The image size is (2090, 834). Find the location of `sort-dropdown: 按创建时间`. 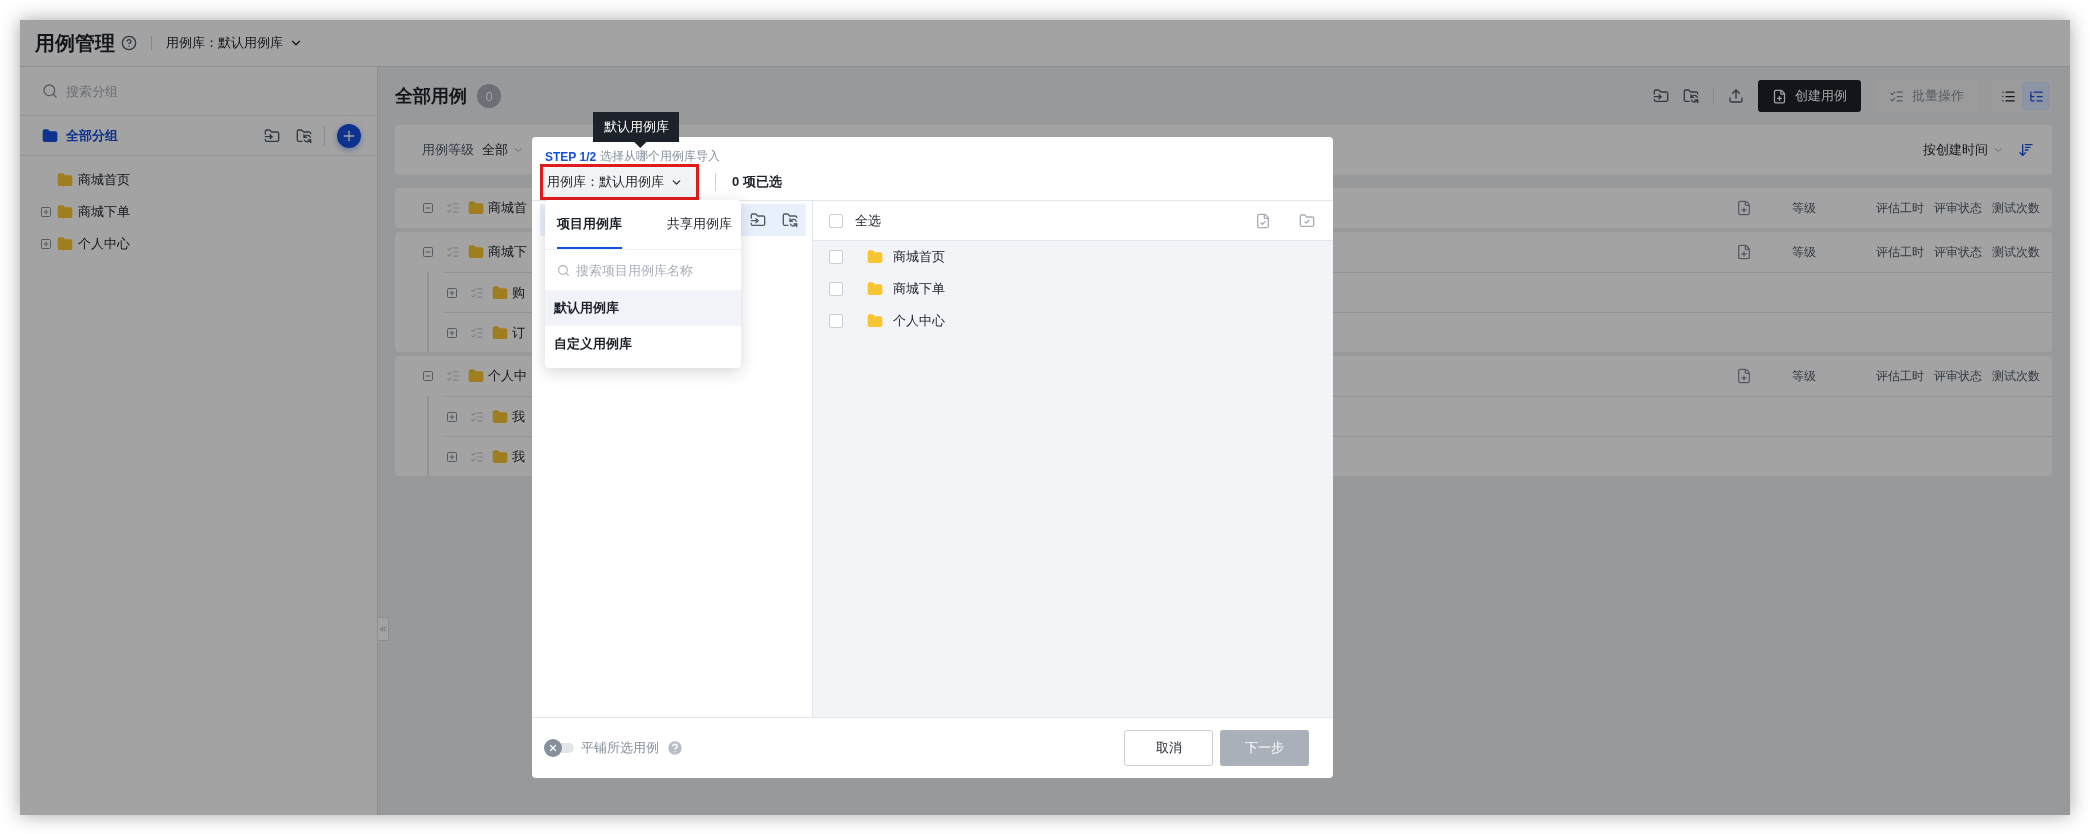

sort-dropdown: 按创建时间 is located at coordinates (1963, 150).